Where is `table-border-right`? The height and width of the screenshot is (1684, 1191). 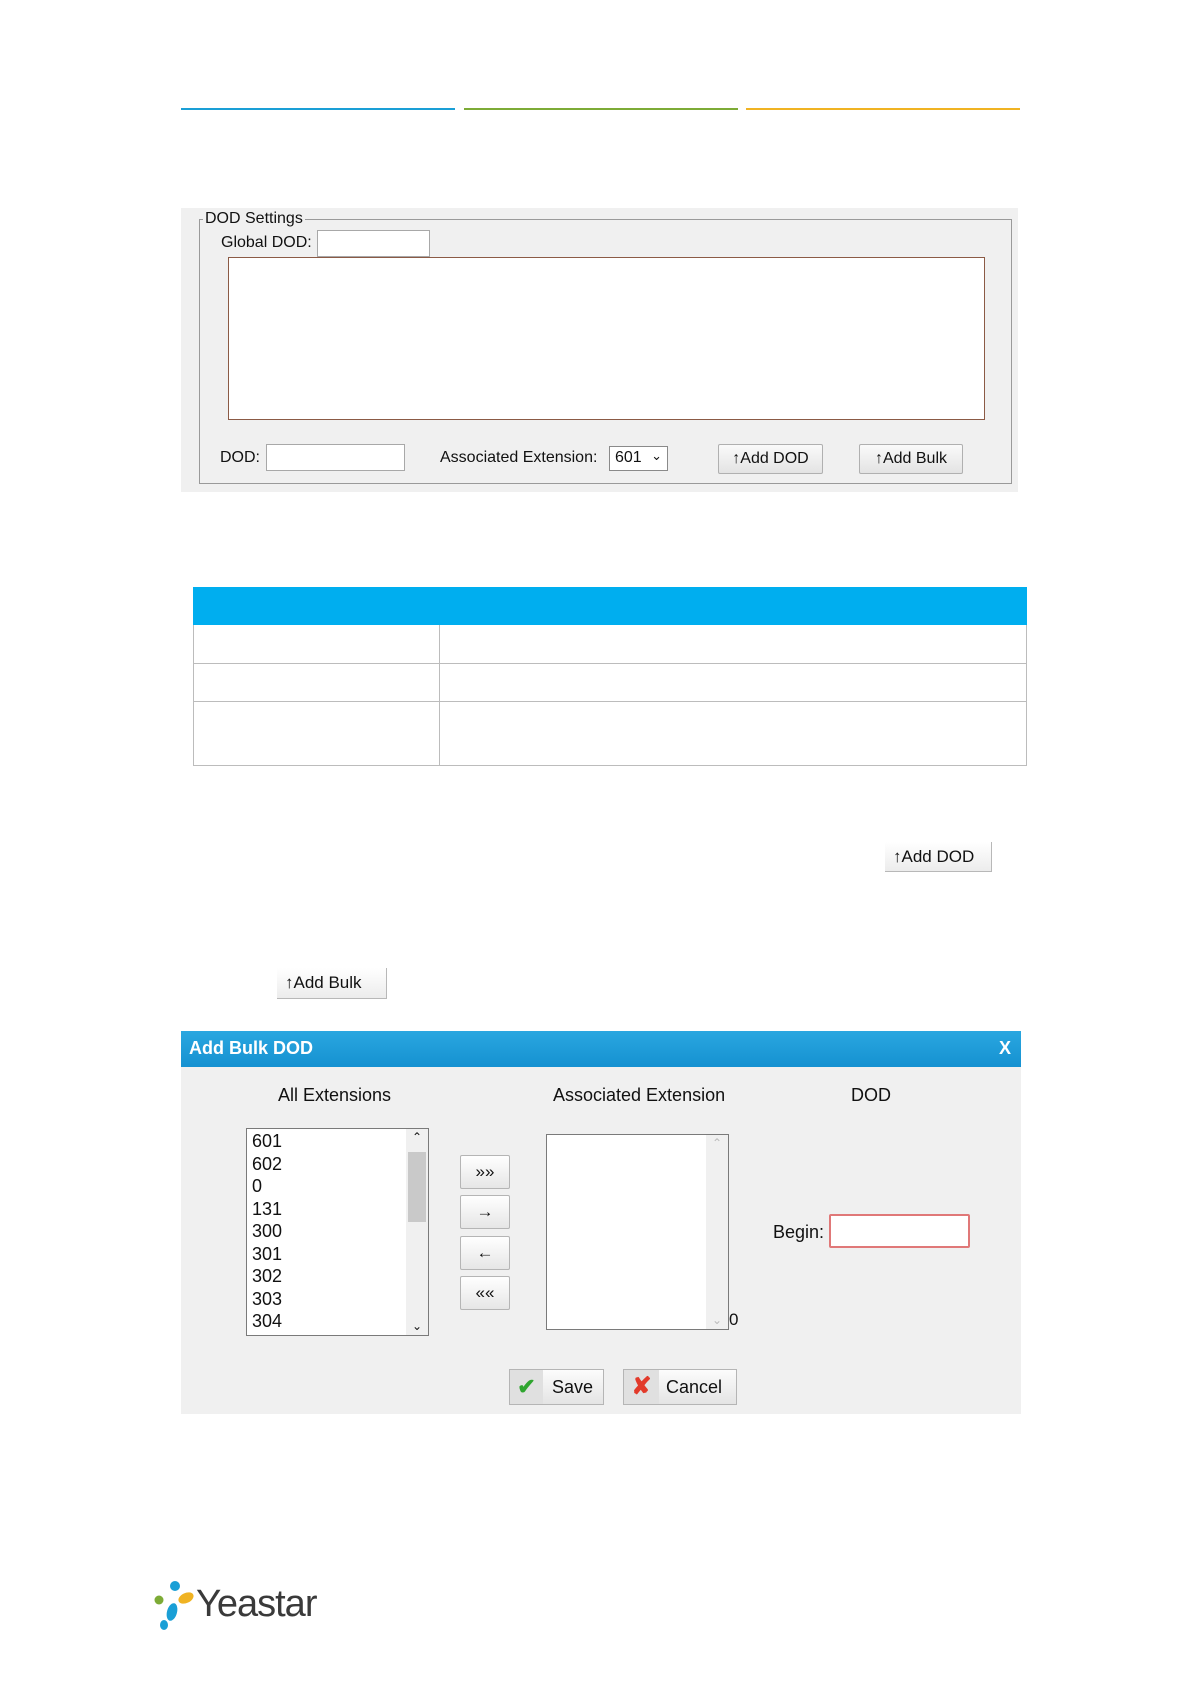 table-border-right is located at coordinates (1026, 695).